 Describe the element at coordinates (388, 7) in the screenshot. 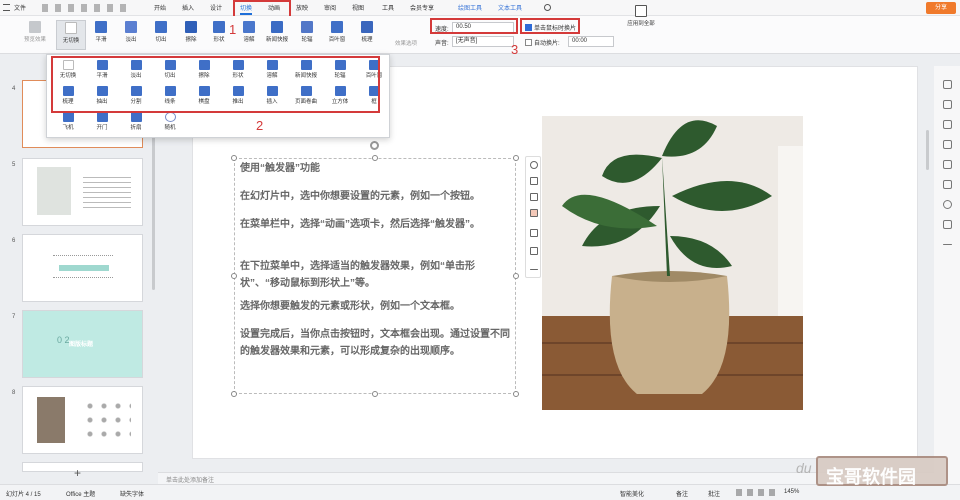

I see `tab-tools: 工具` at that location.